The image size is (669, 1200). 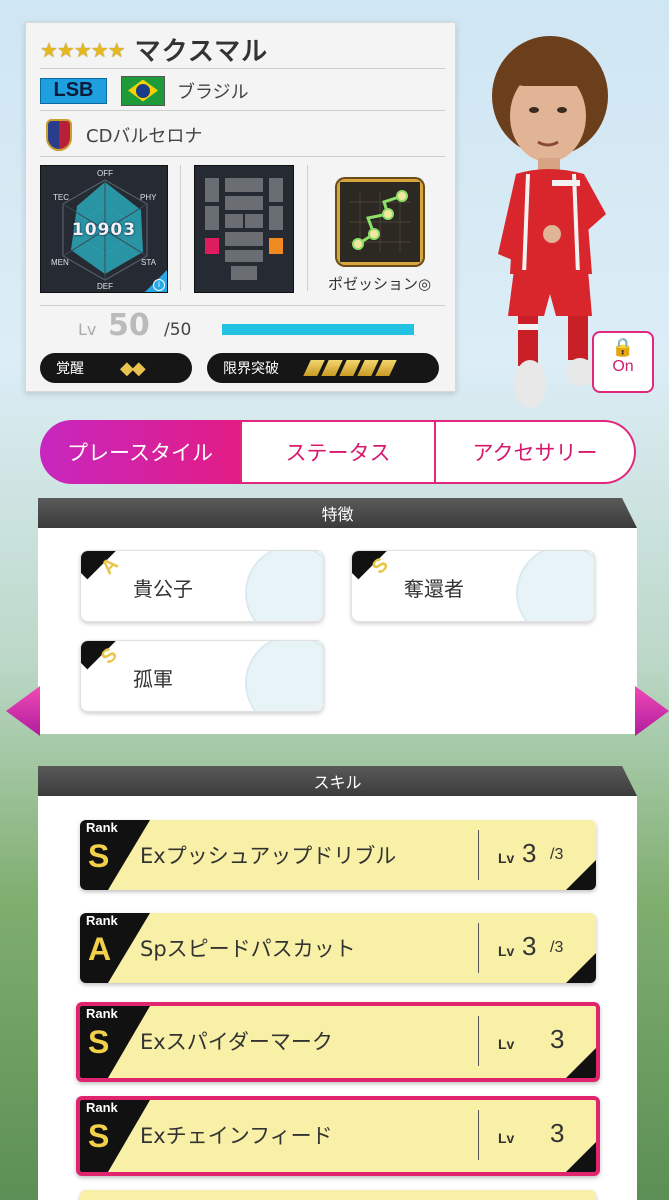 What do you see at coordinates (70, 369) in the screenshot?
I see `awakening-label: 覚醒` at bounding box center [70, 369].